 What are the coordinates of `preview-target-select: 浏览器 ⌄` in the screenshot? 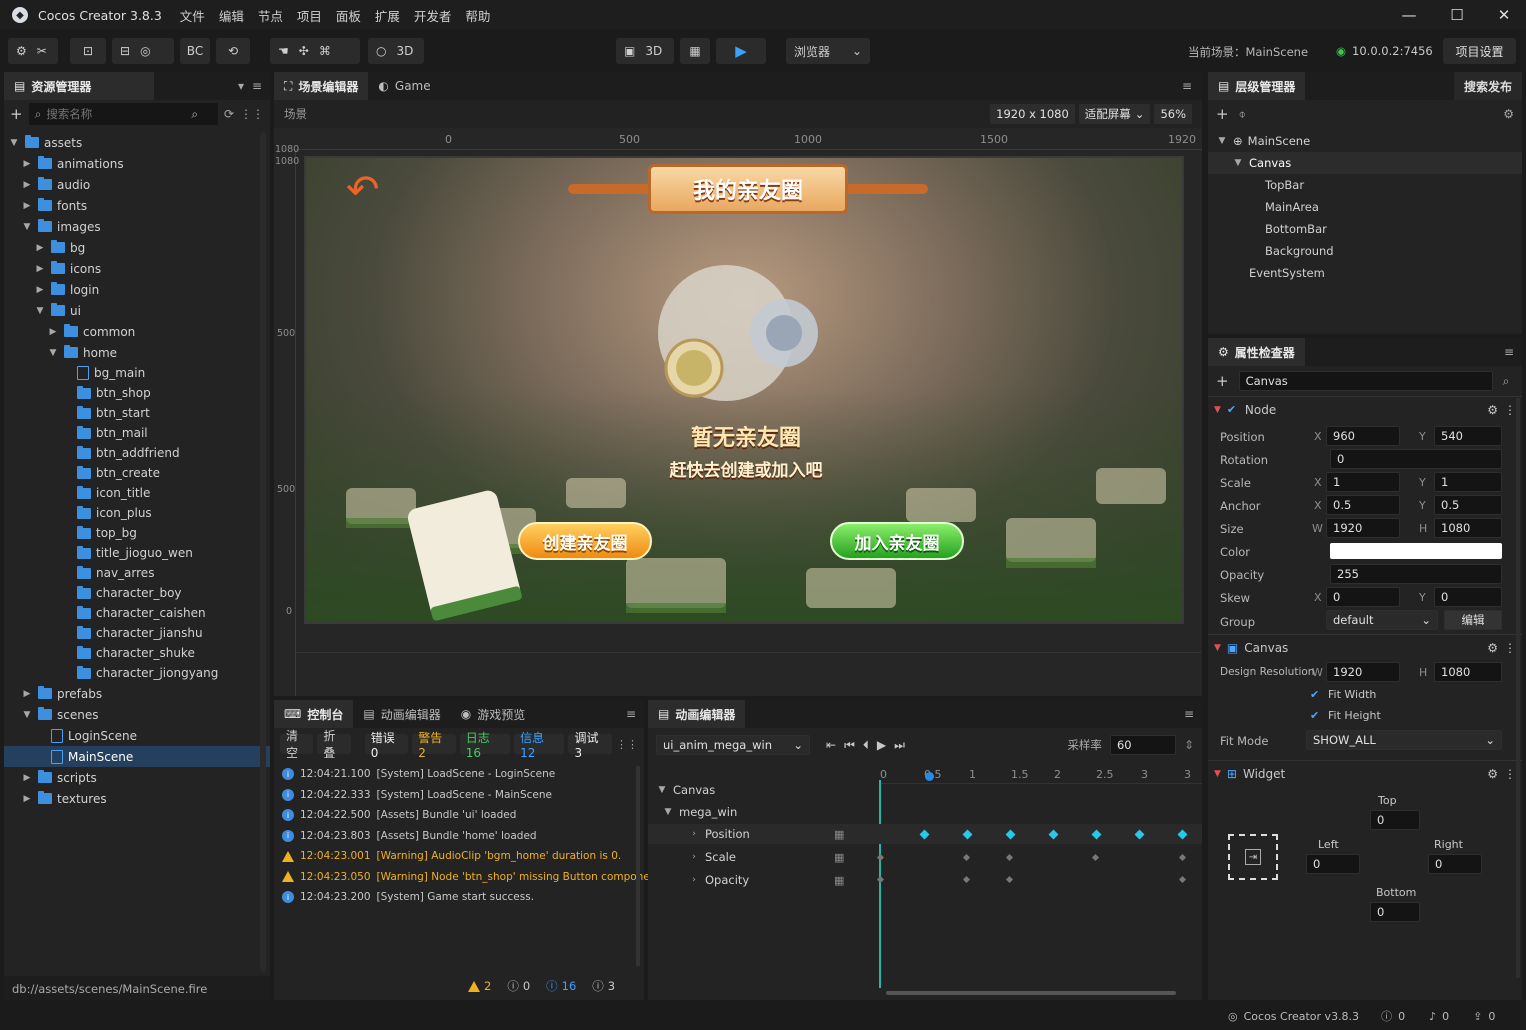 It's located at (828, 51).